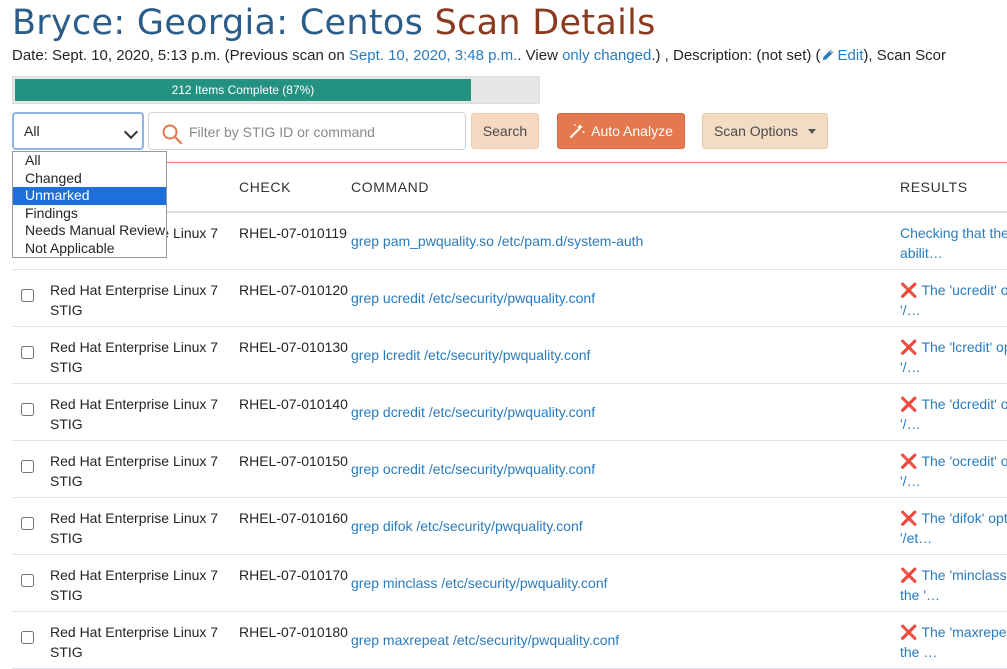 This screenshot has width=1007, height=669. Describe the element at coordinates (293, 632) in the screenshot. I see `check-id: RHEL-07-010180` at that location.